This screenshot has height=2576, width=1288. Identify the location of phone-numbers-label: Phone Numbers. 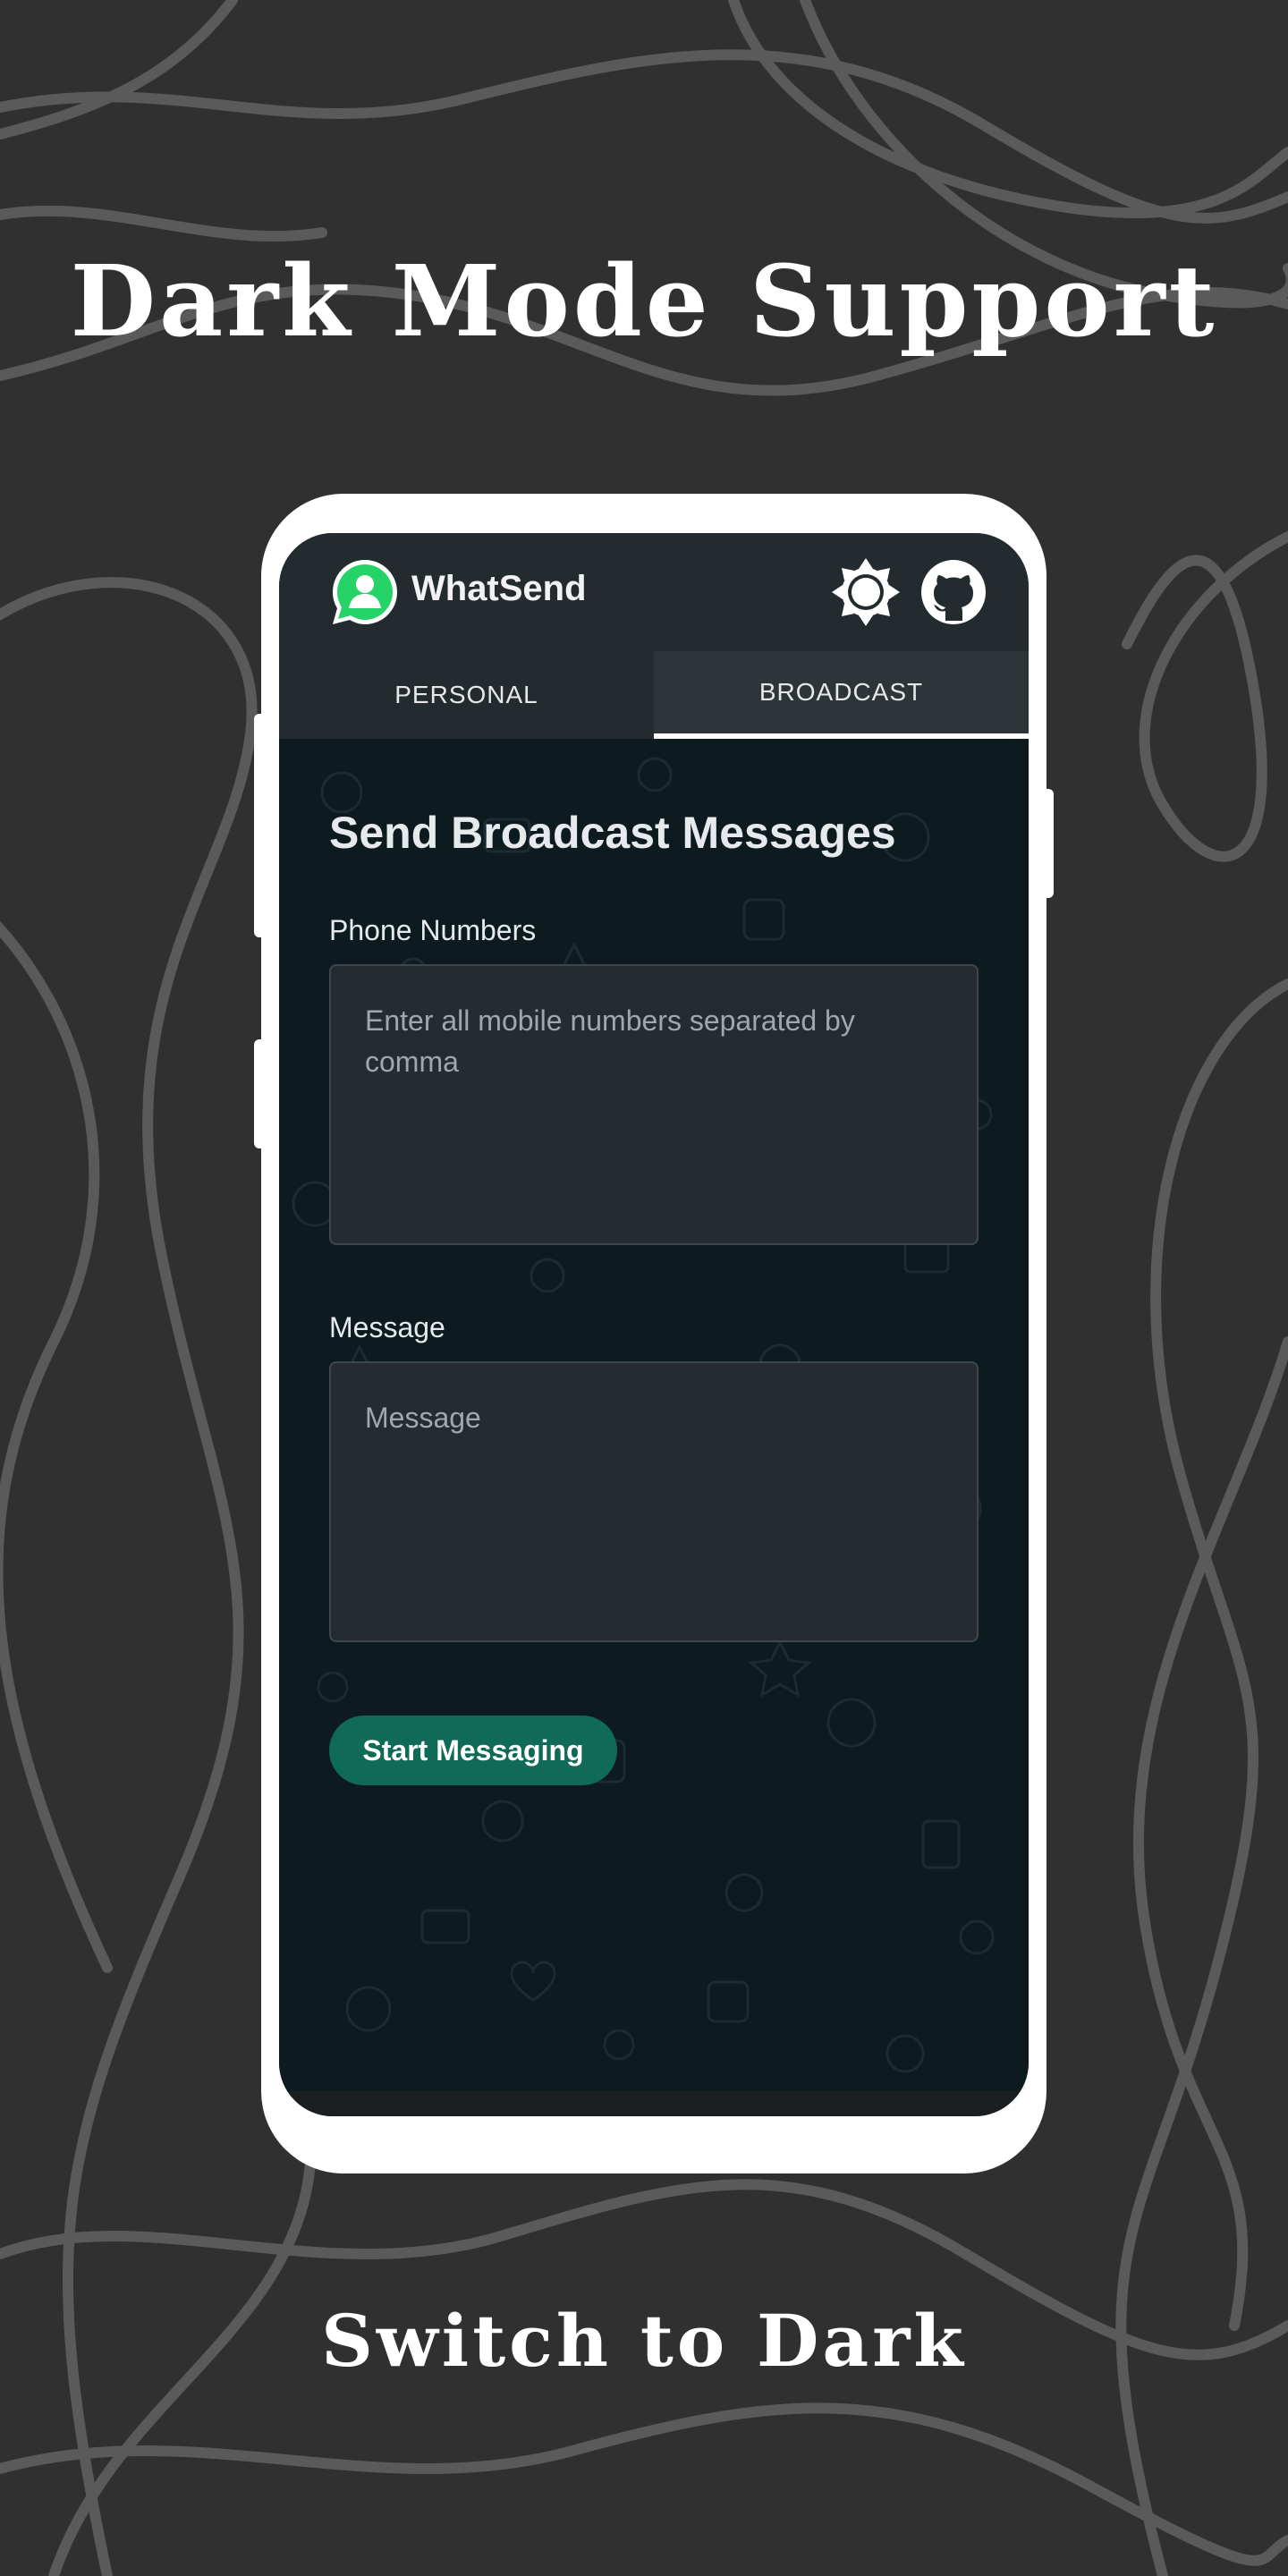
(433, 930).